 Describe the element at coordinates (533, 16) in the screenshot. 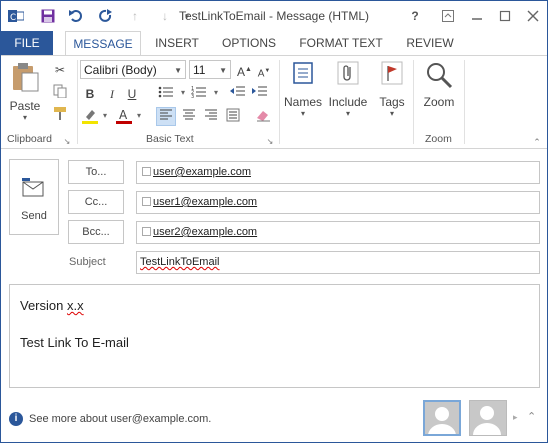

I see `close-icon` at that location.